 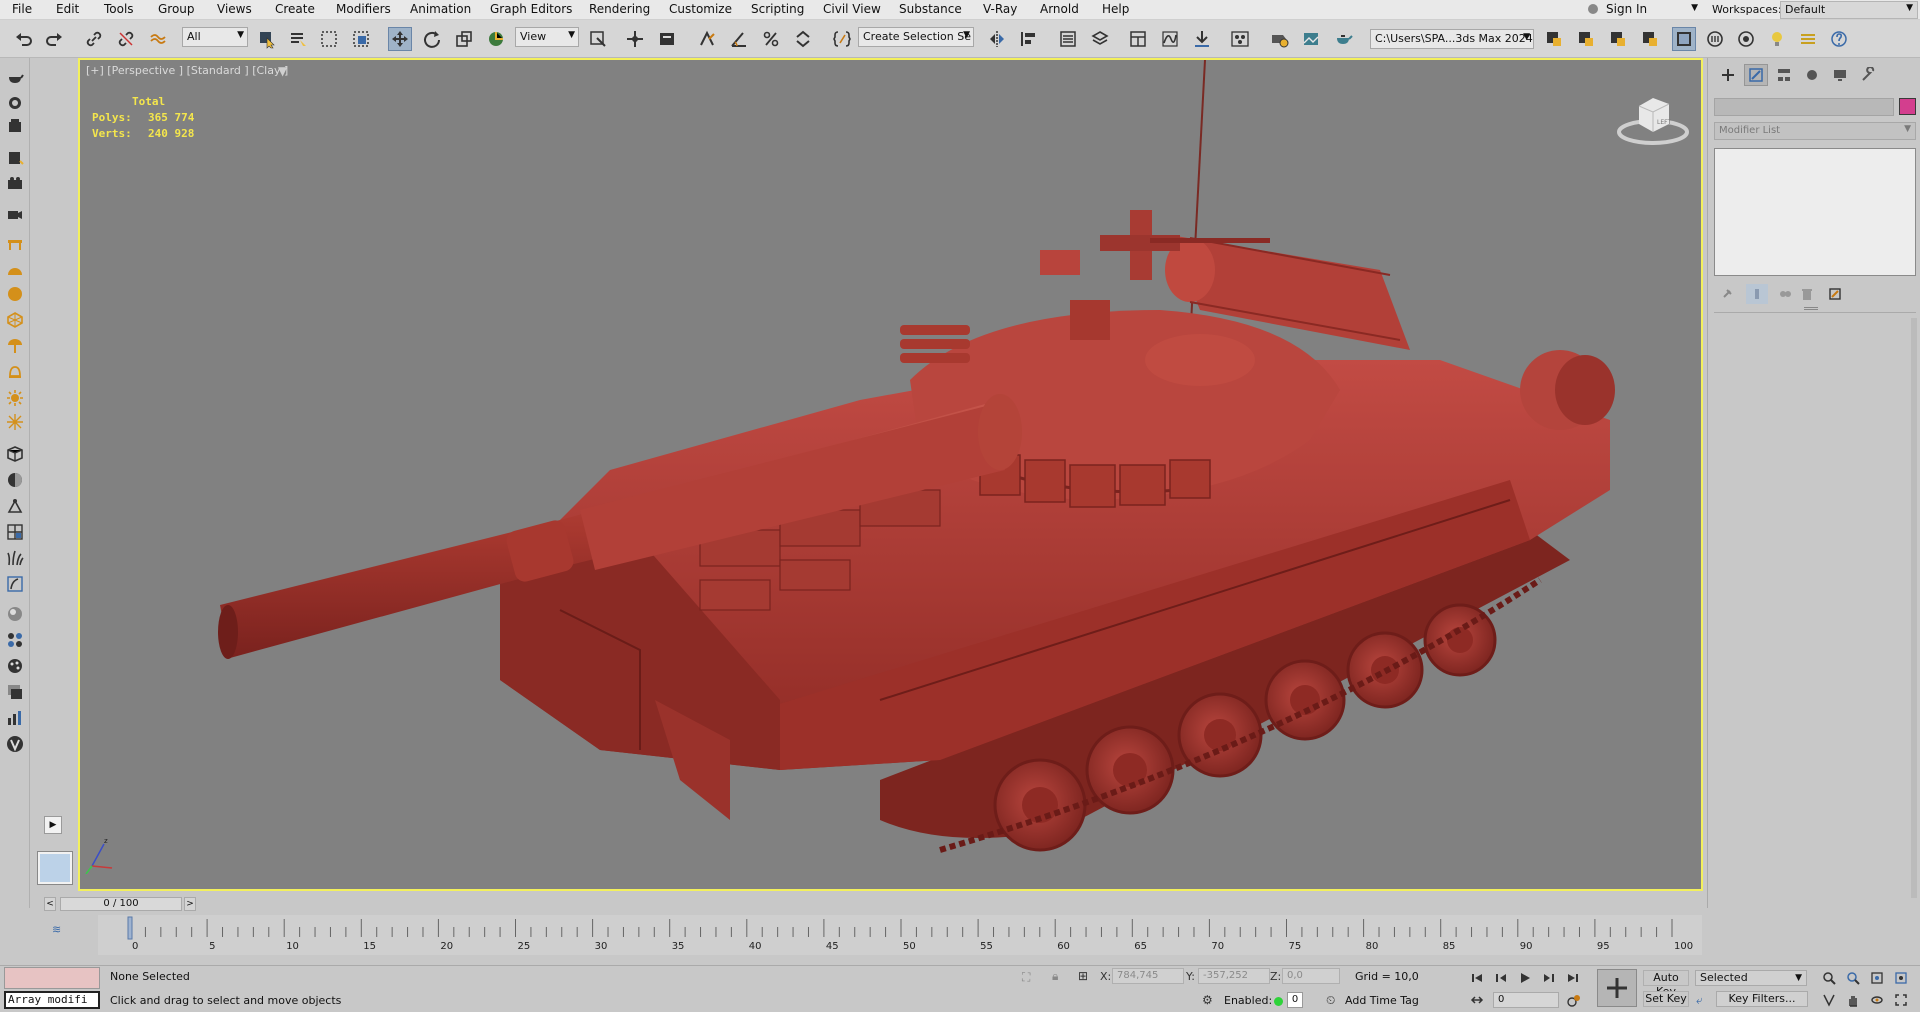 I want to click on pivot-center-button, so click(x=598, y=39).